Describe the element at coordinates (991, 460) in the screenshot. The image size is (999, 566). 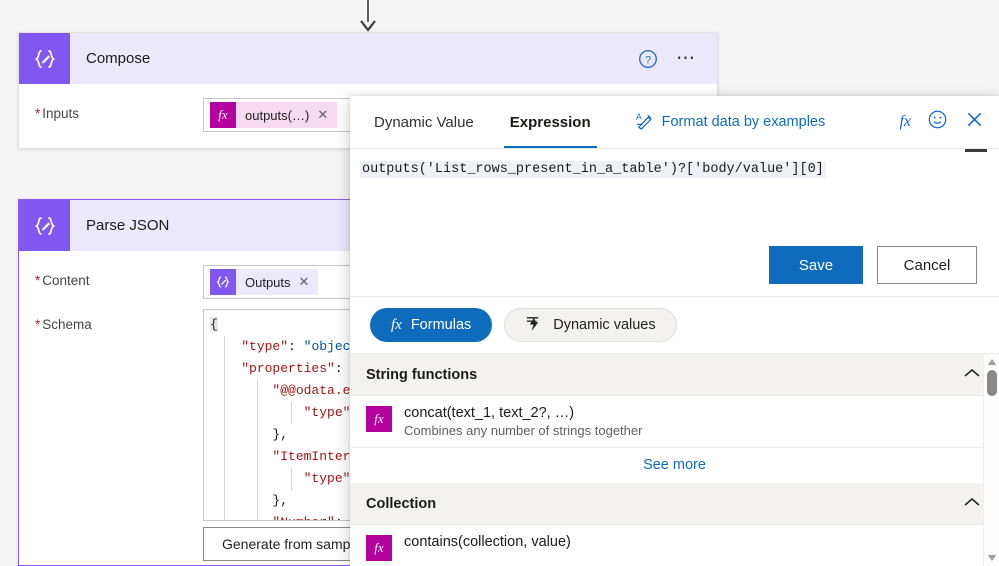
I see `function-list-scrollbar` at that location.